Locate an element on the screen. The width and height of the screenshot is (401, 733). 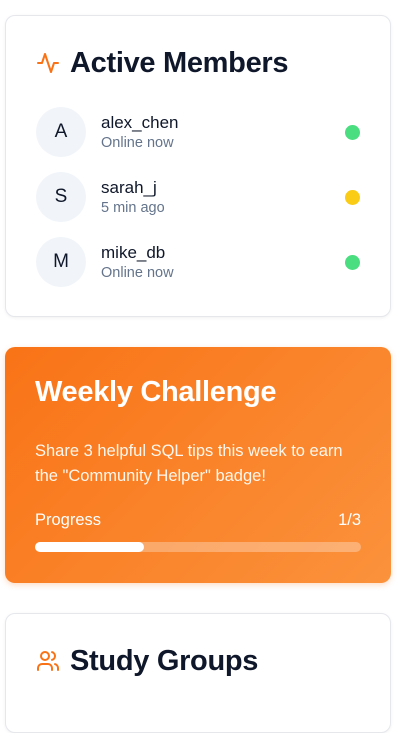
activity-icon is located at coordinates (48, 63).